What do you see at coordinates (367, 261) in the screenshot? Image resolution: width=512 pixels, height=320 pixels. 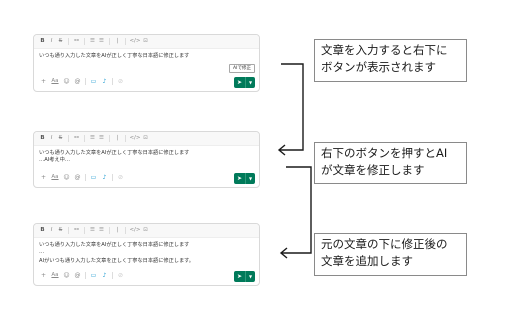 I see `callout-line: 文章を追加します` at bounding box center [367, 261].